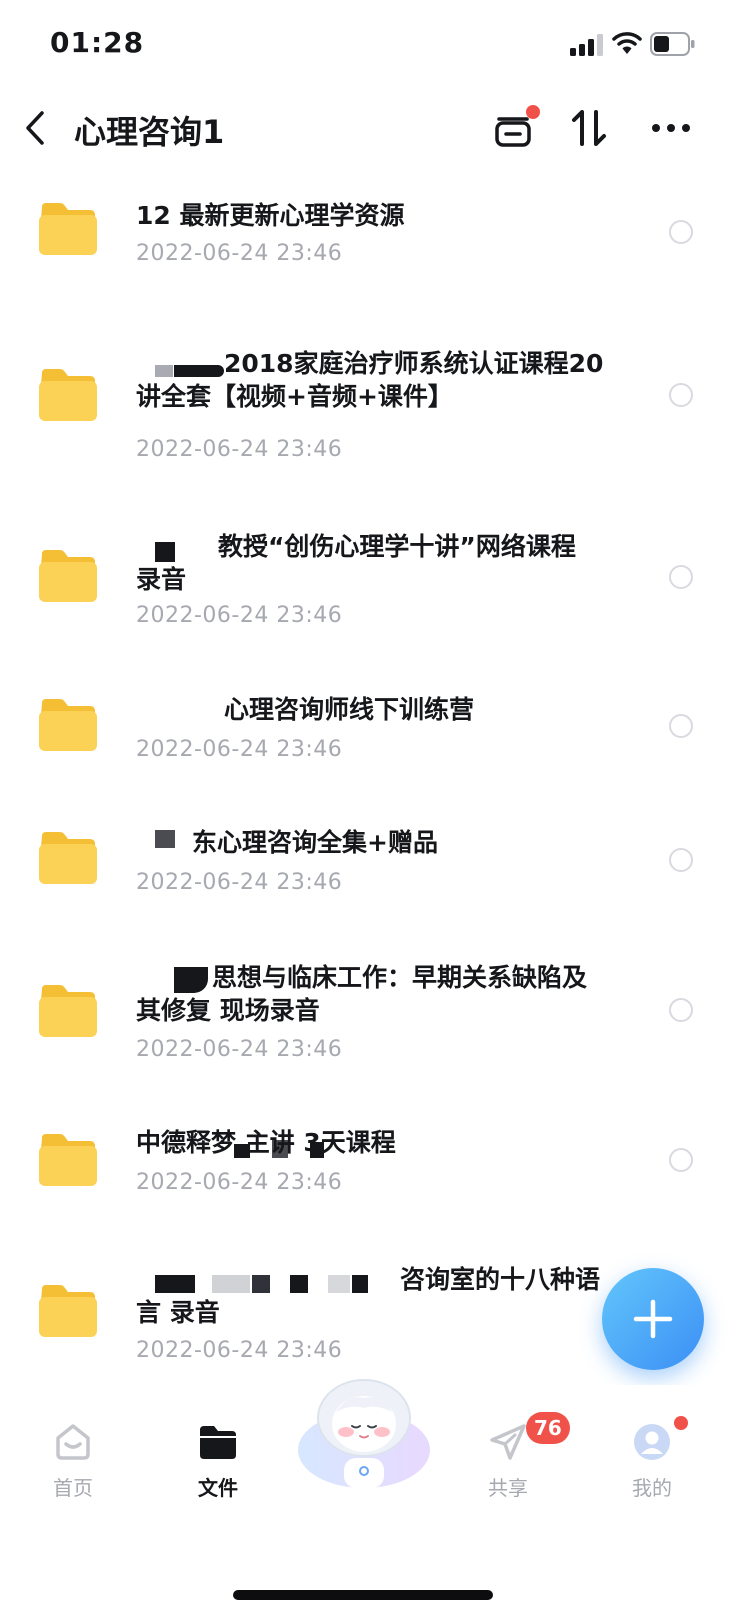 Image resolution: width=750 pixels, height=1624 pixels. Describe the element at coordinates (370, 380) in the screenshot. I see `file-name: 2018家庭治疗师系统认证课程20讲全套【视频+音频+课件】` at that location.